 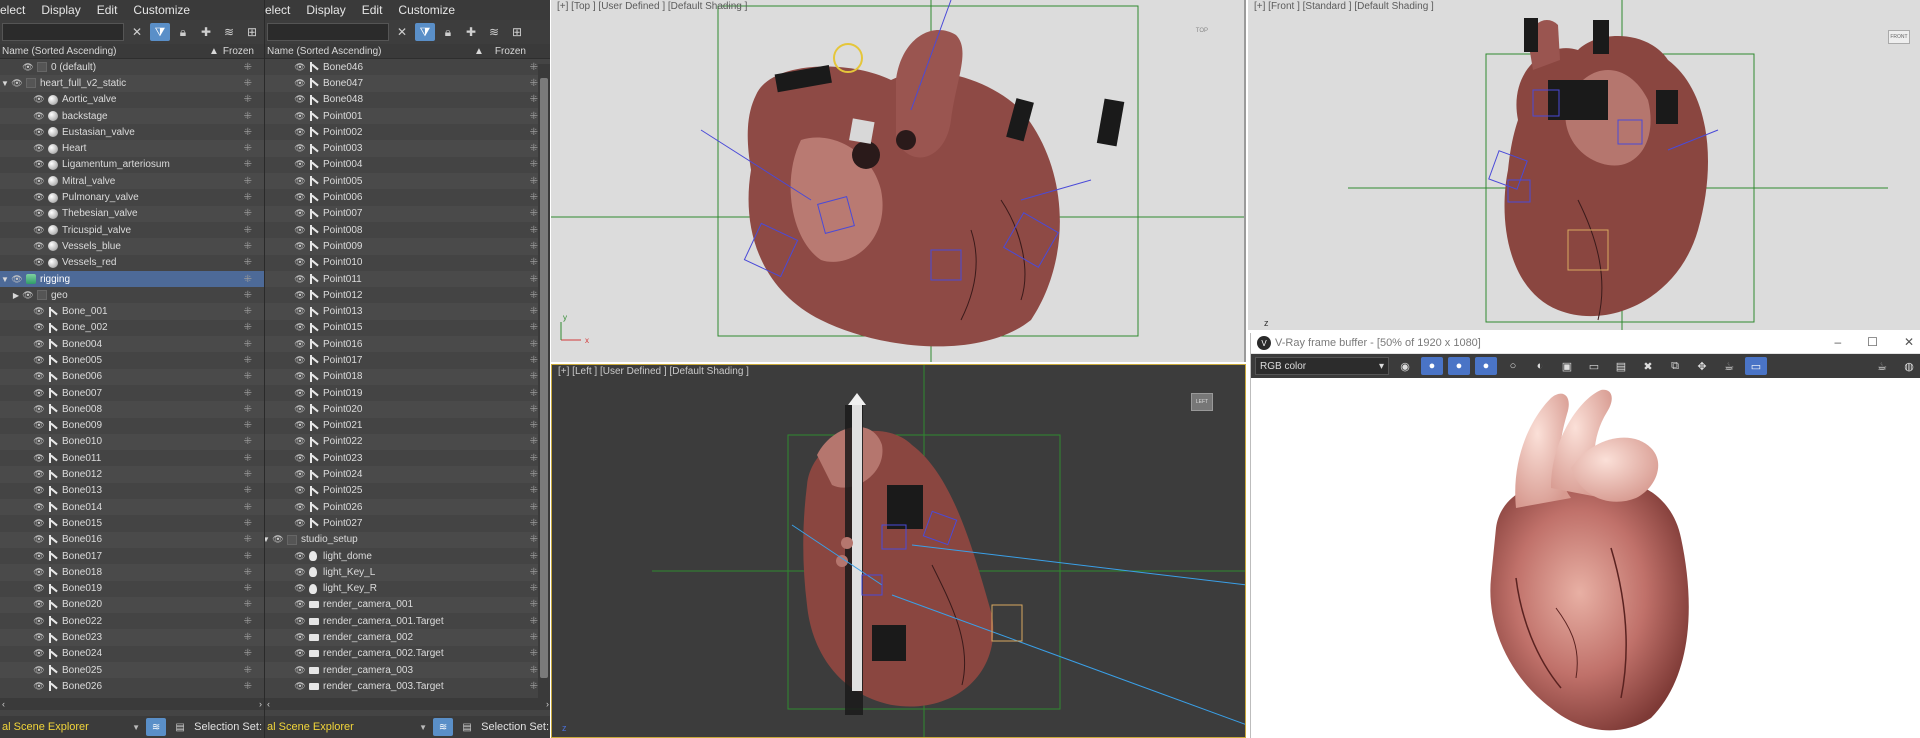 What do you see at coordinates (325, 10) in the screenshot?
I see `menu-display: Display` at bounding box center [325, 10].